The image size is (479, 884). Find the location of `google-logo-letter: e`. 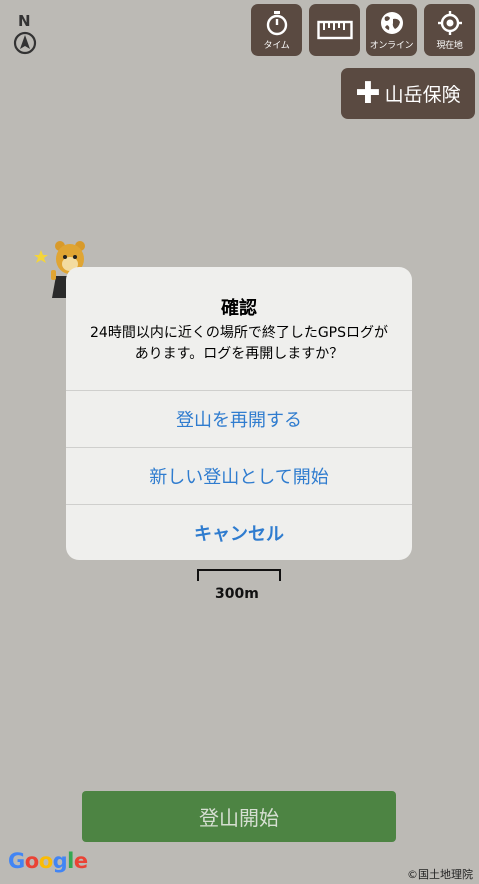

google-logo-letter: e is located at coordinates (80, 861).